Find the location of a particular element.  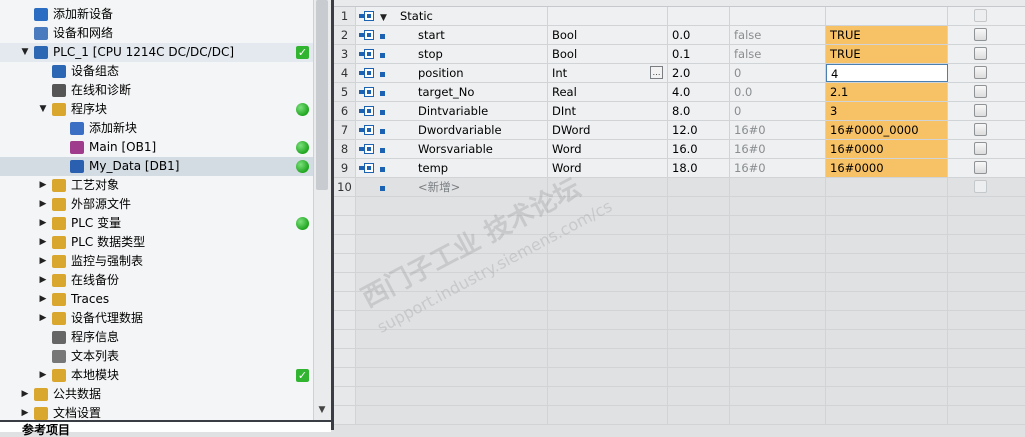

monitor-value: 2.1 is located at coordinates (887, 92).